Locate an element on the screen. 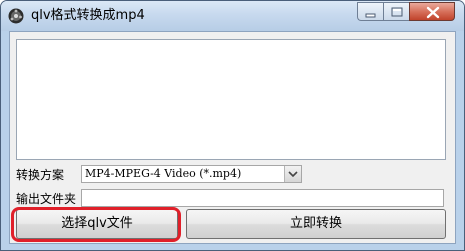 The image size is (465, 251). output-folder-input is located at coordinates (262, 198).